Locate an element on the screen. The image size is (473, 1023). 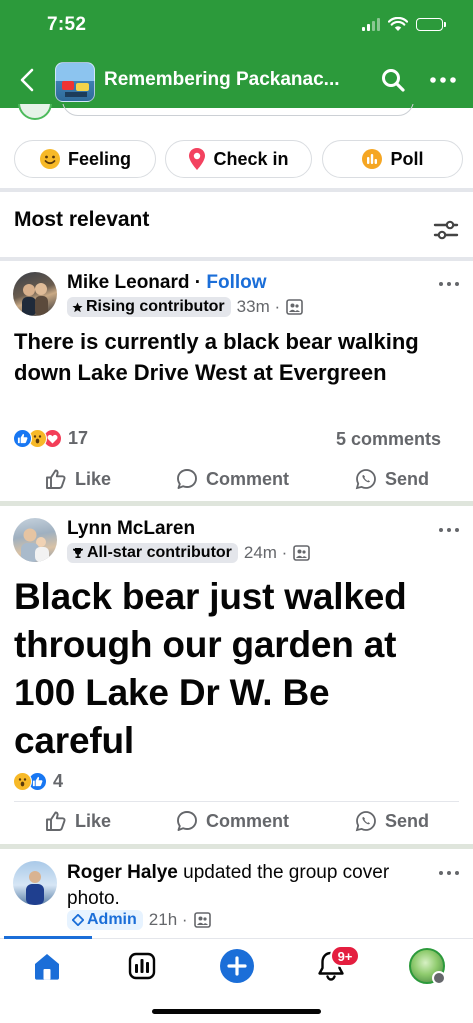
location-pin-icon is located at coordinates (197, 159).